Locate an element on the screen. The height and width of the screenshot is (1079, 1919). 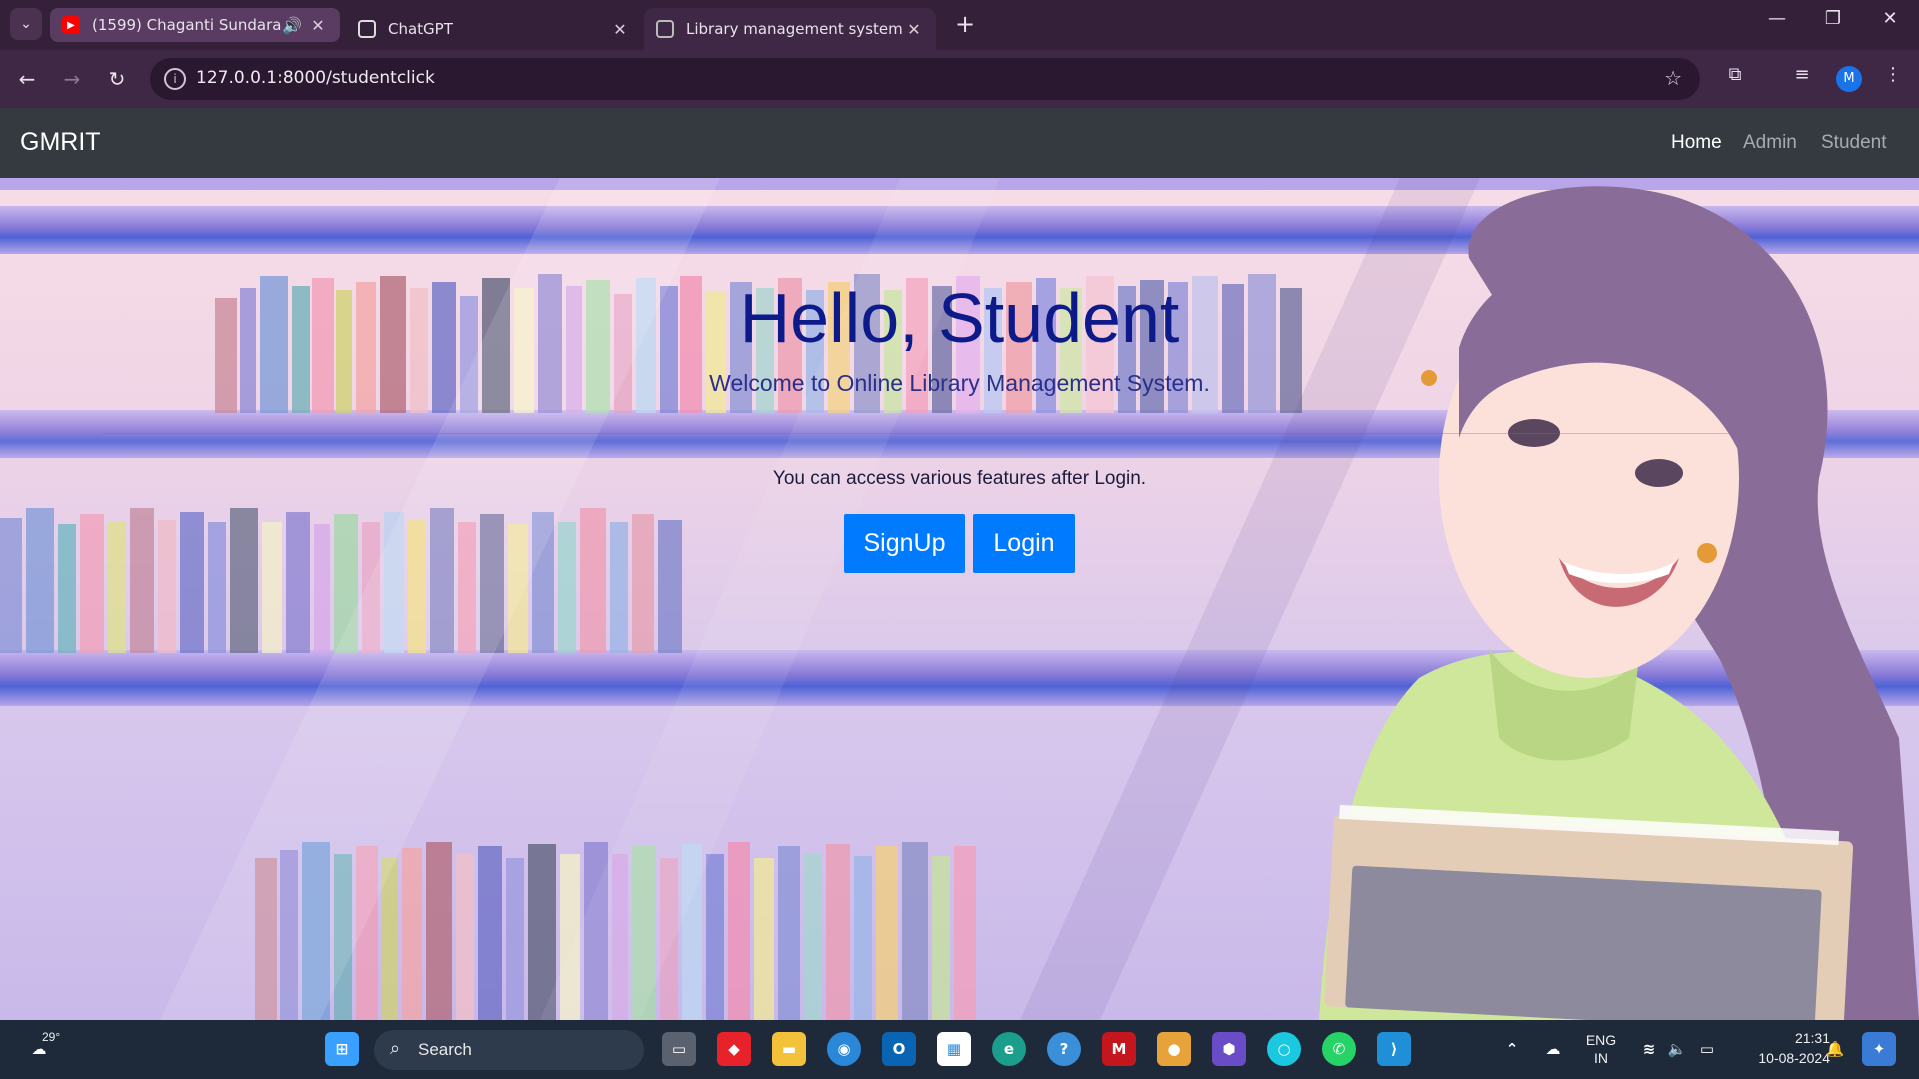
weather-temp: 29° is located at coordinates (51, 1037).